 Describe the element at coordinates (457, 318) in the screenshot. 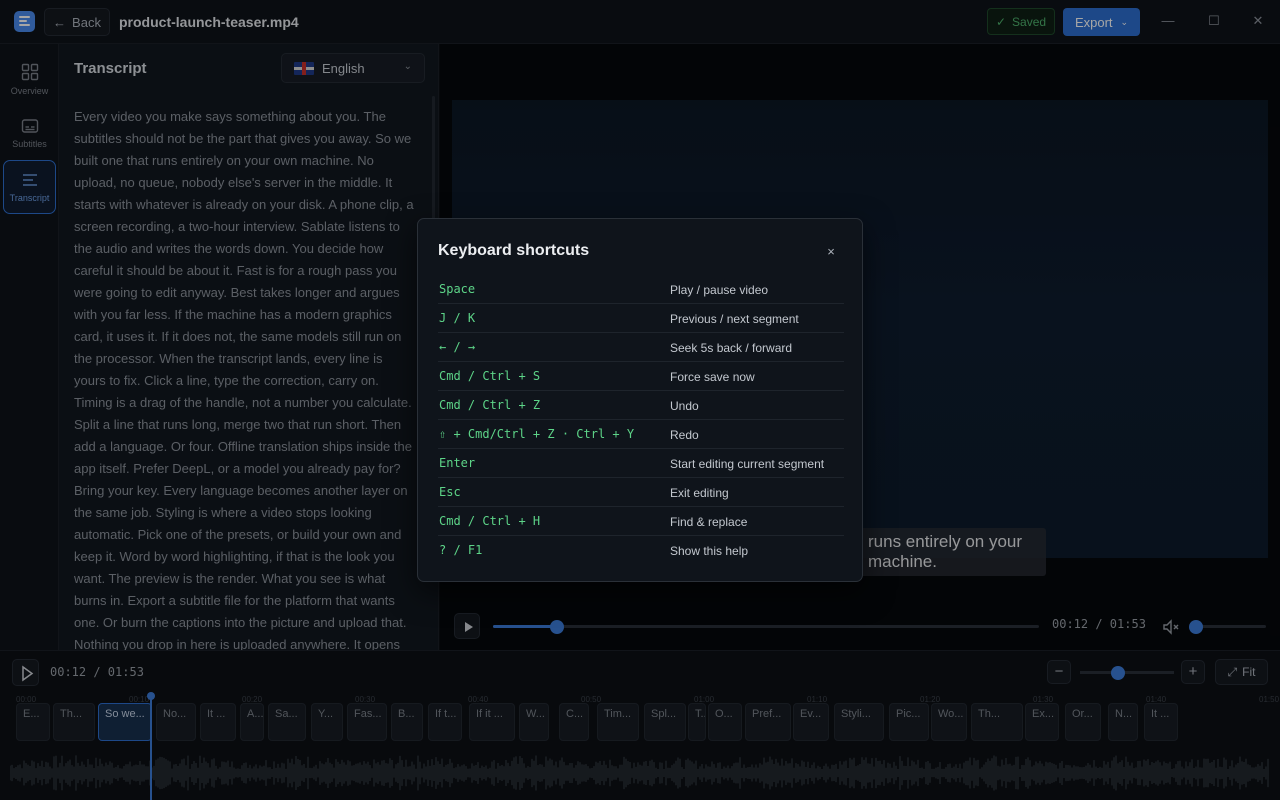

I see `shortcut-key: J / K` at that location.